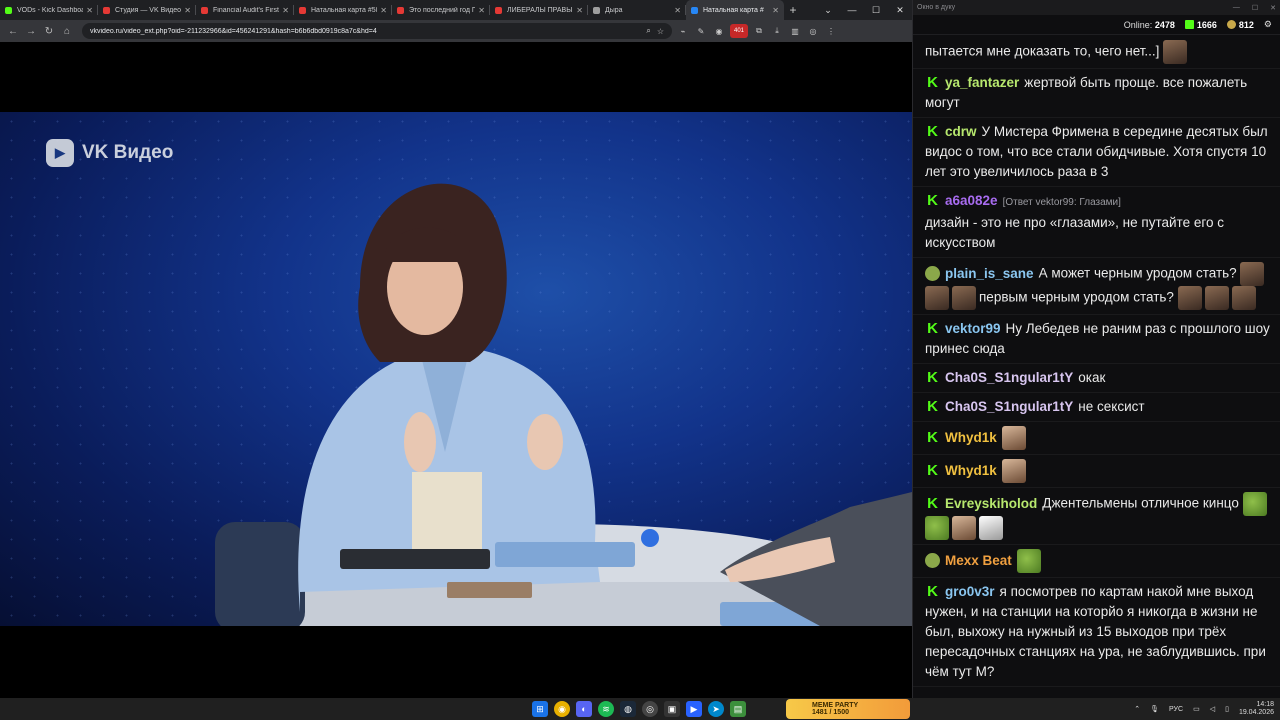 Image resolution: width=1280 pixels, height=720 pixels. Describe the element at coordinates (637, 10) in the screenshot. I see `tab-7: Дыра ✕` at that location.